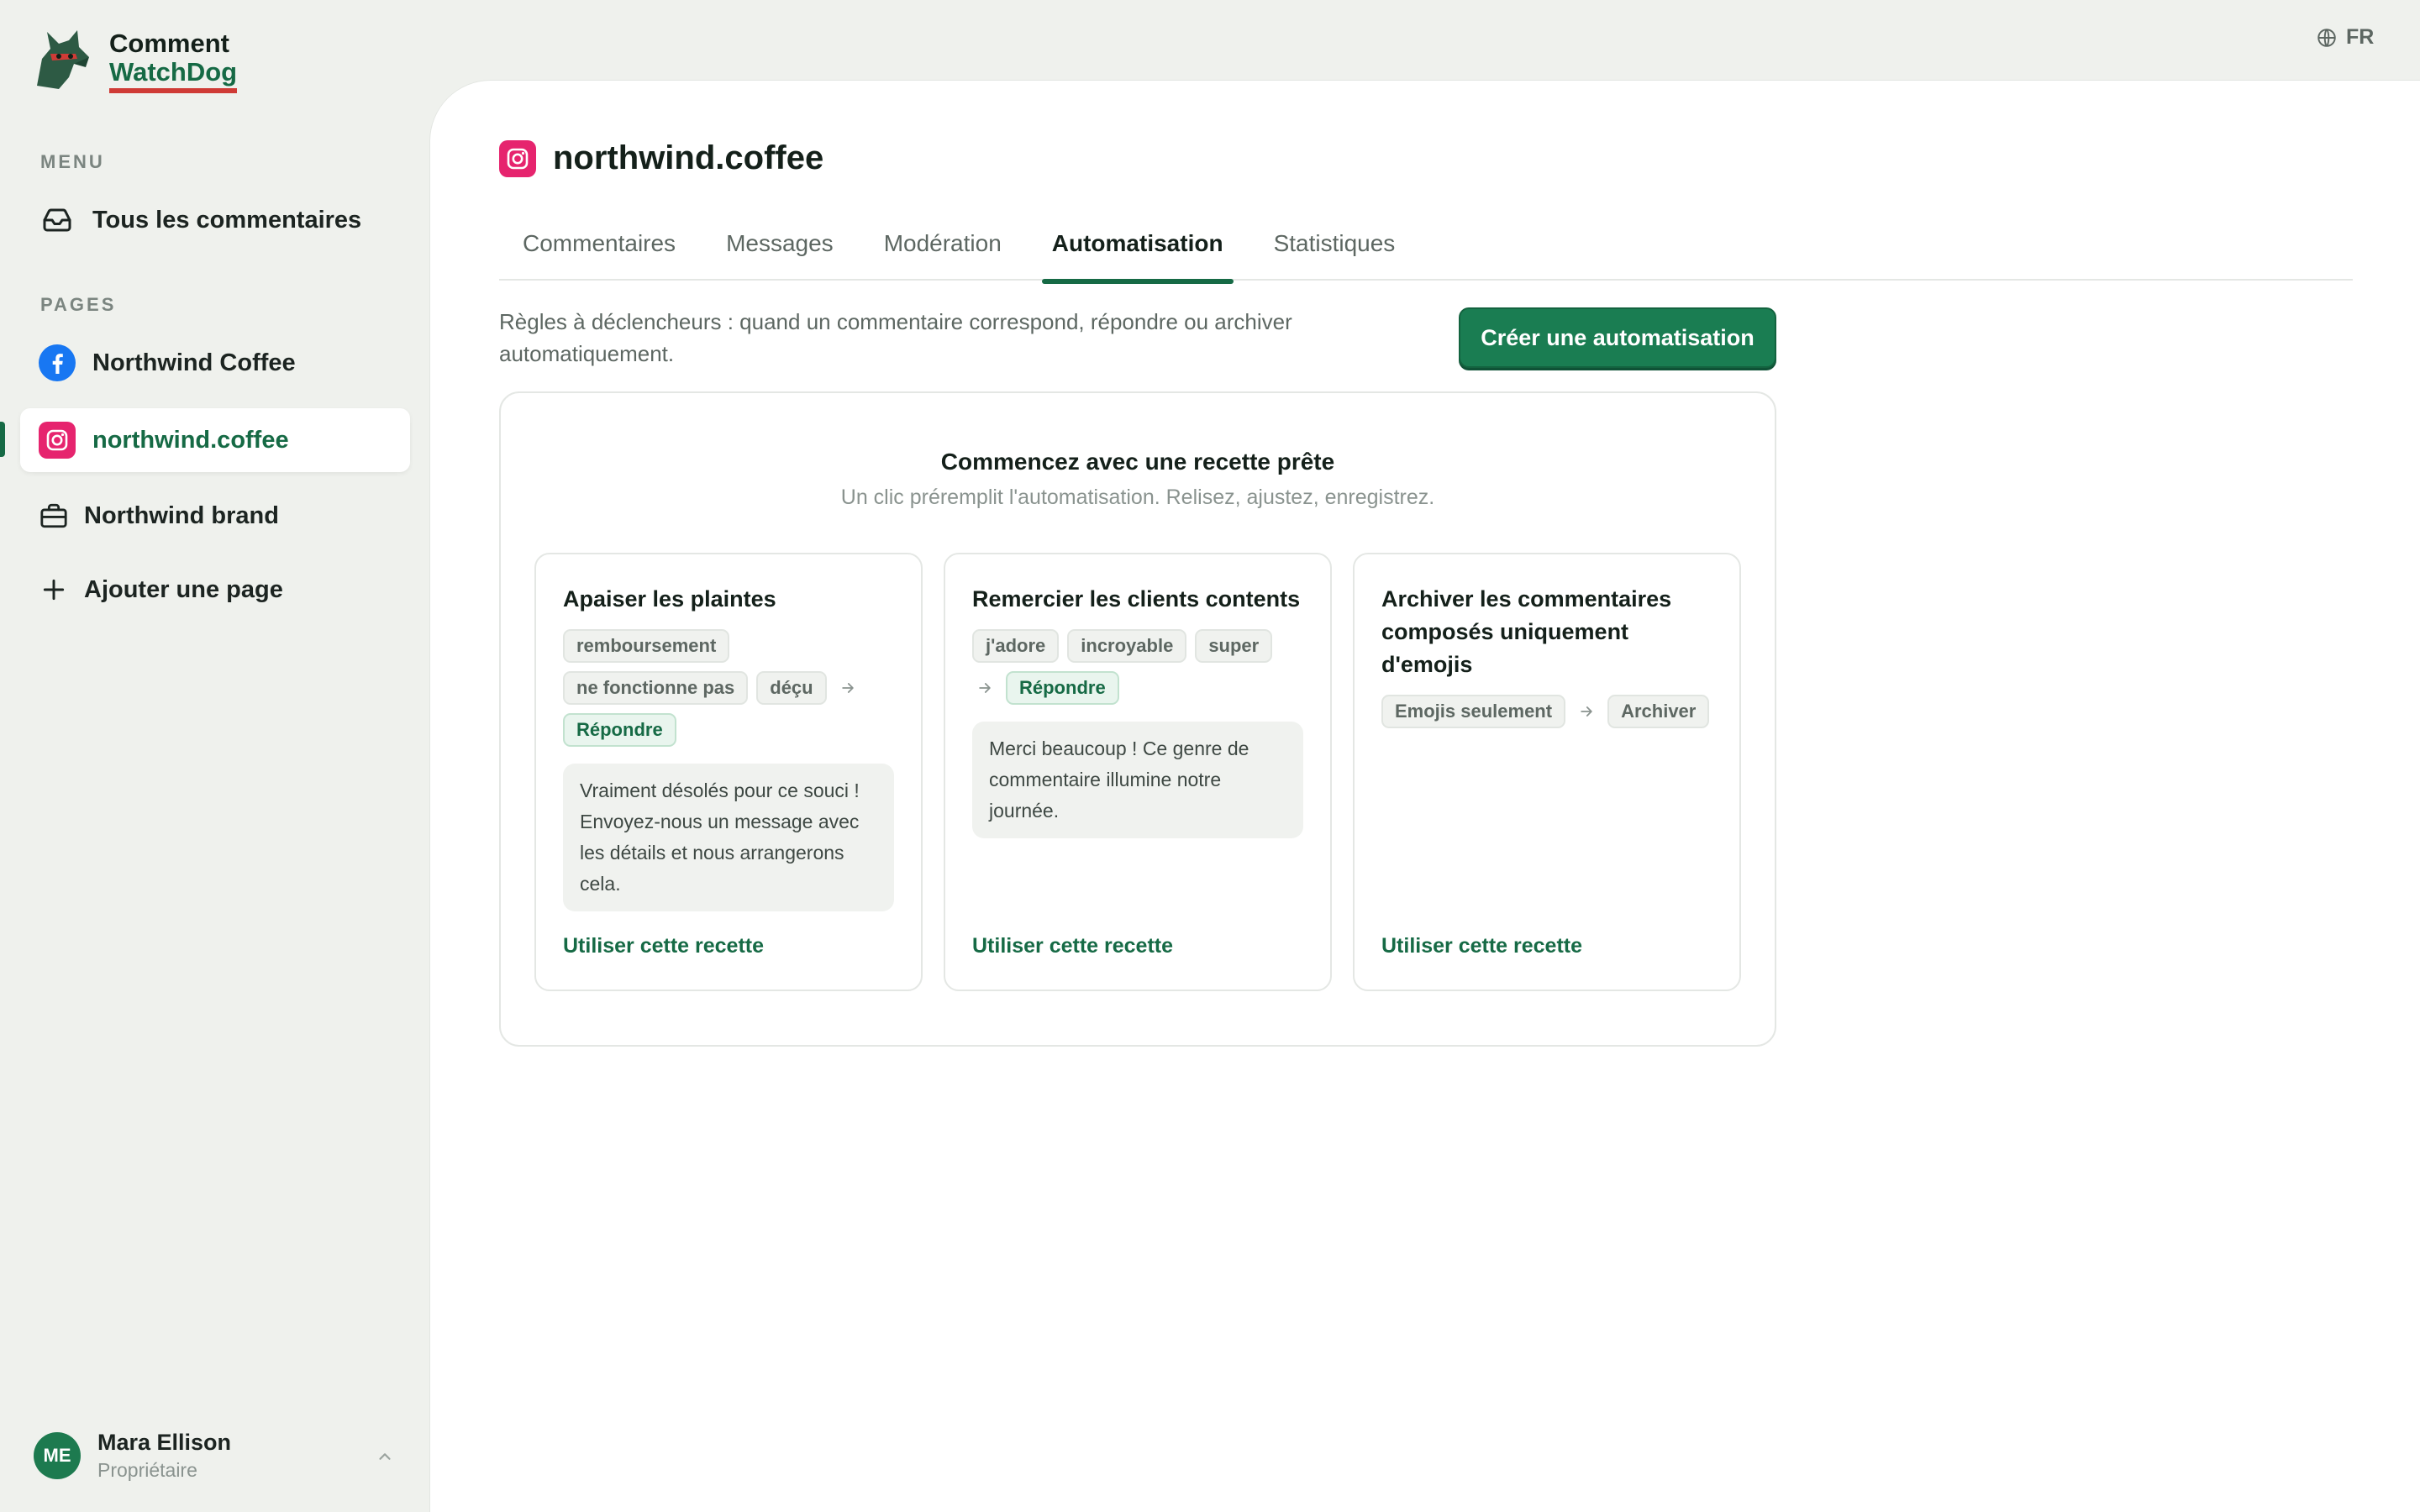 This screenshot has width=2420, height=1512. What do you see at coordinates (1334, 252) in the screenshot?
I see `tab-statistiques: Statistiques` at bounding box center [1334, 252].